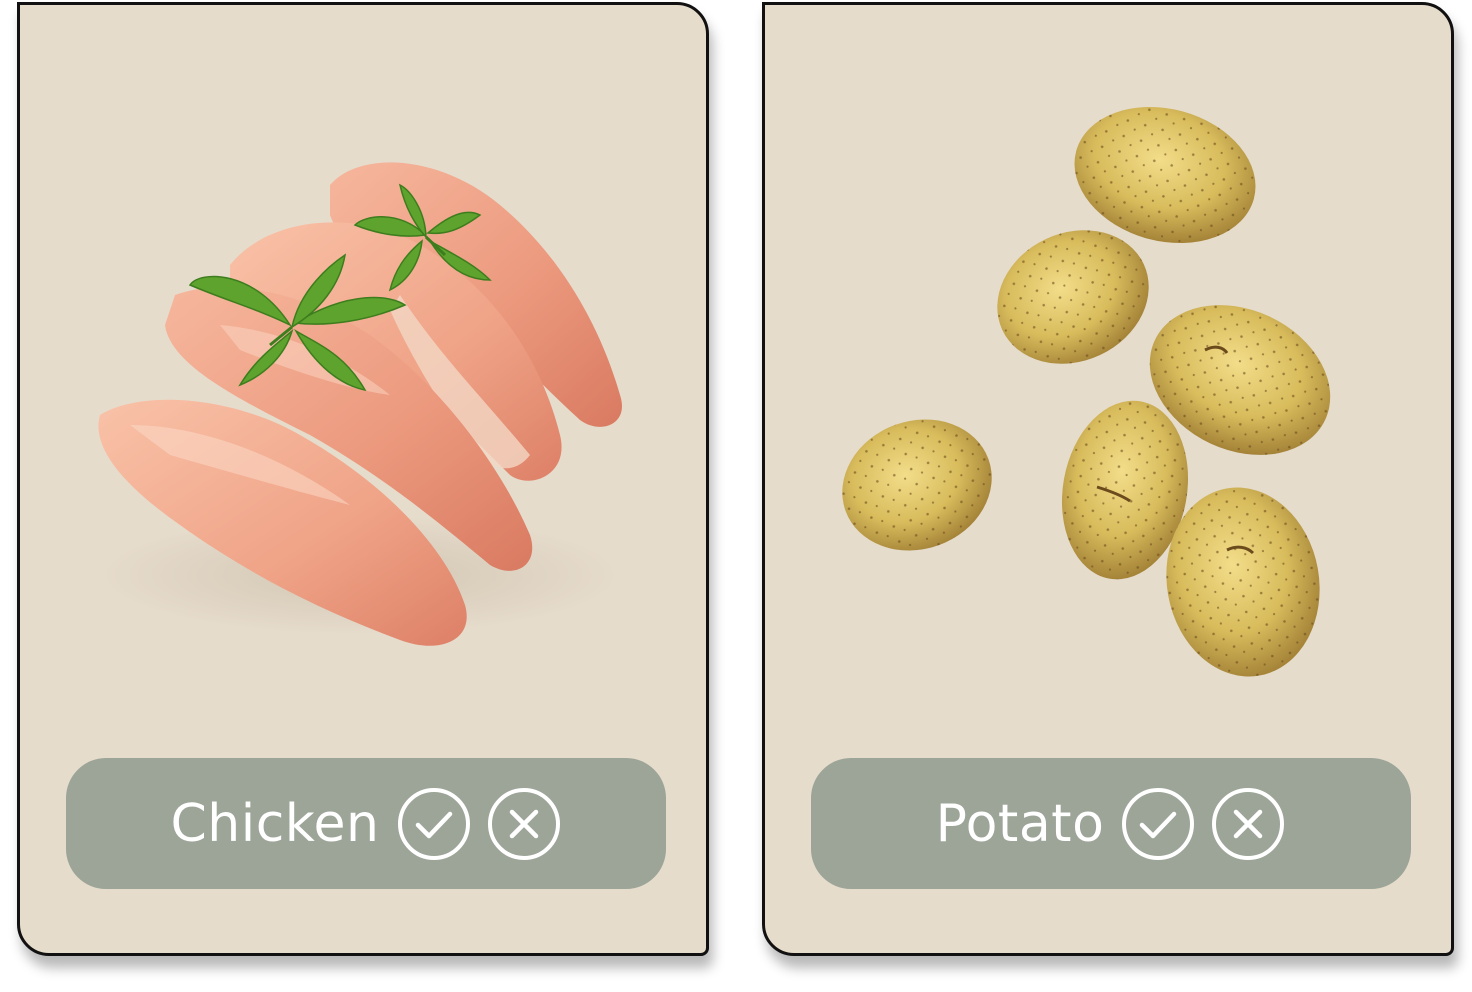  Describe the element at coordinates (1020, 823) in the screenshot. I see `food-name-label: Potato` at that location.